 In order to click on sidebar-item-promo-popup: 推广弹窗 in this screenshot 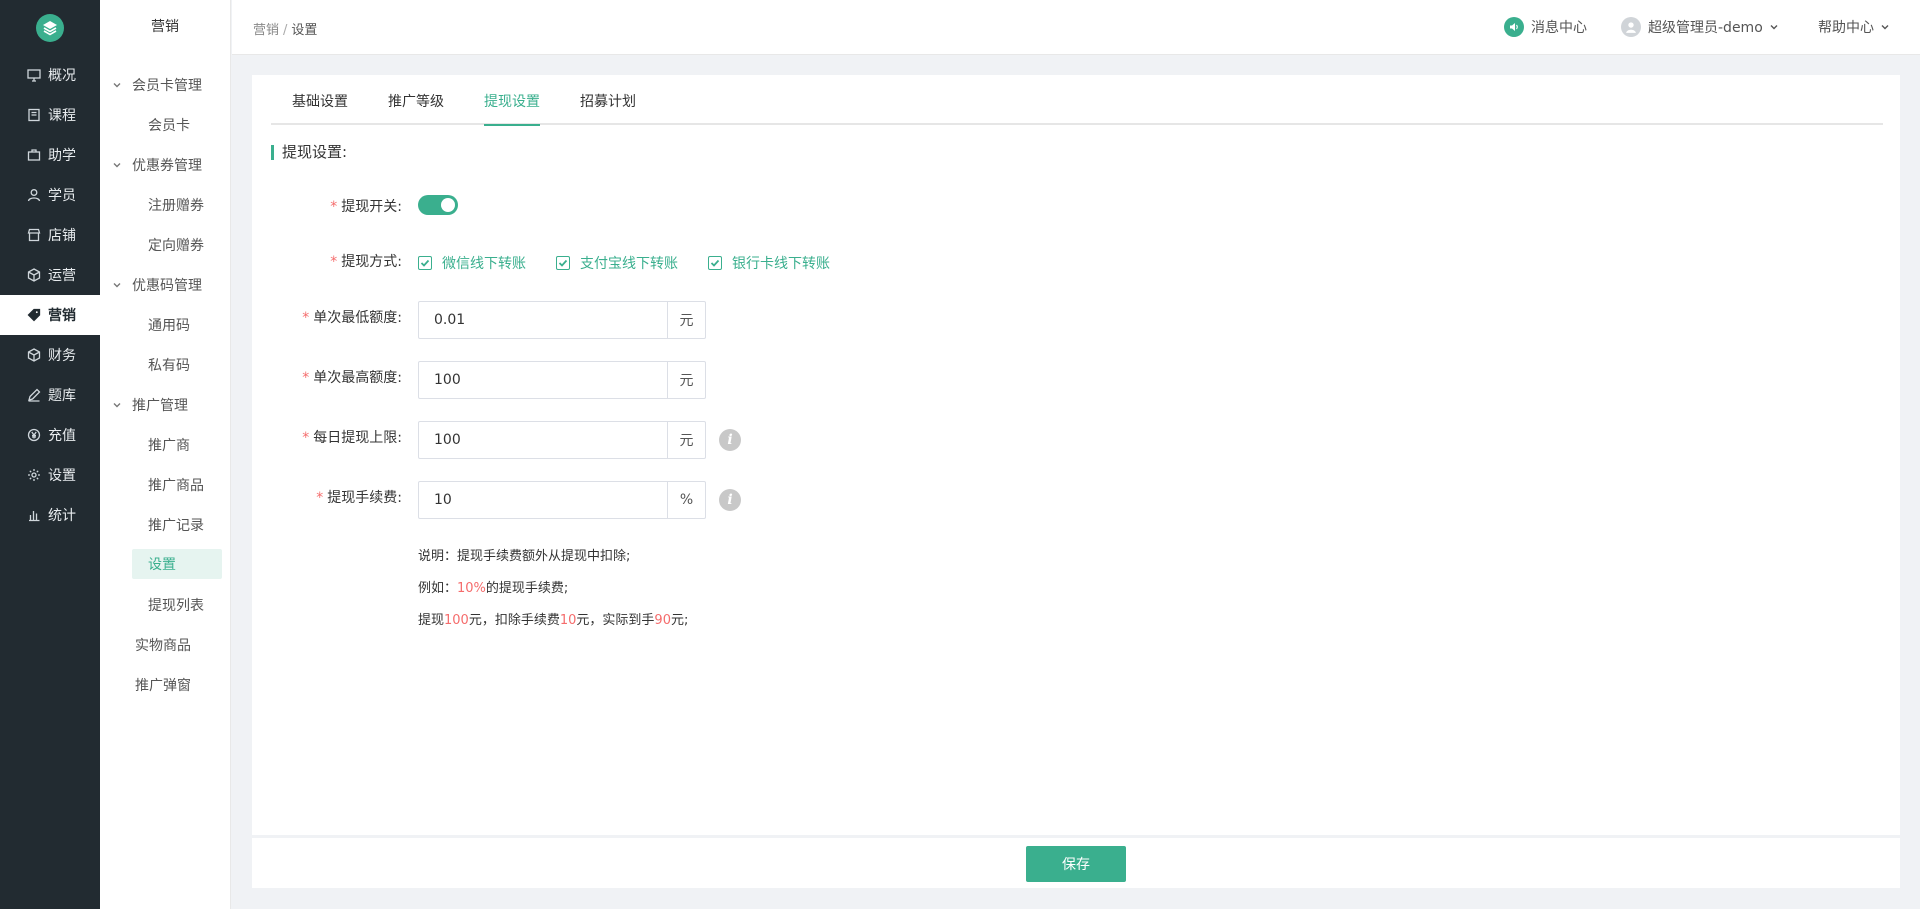, I will do `click(165, 685)`.